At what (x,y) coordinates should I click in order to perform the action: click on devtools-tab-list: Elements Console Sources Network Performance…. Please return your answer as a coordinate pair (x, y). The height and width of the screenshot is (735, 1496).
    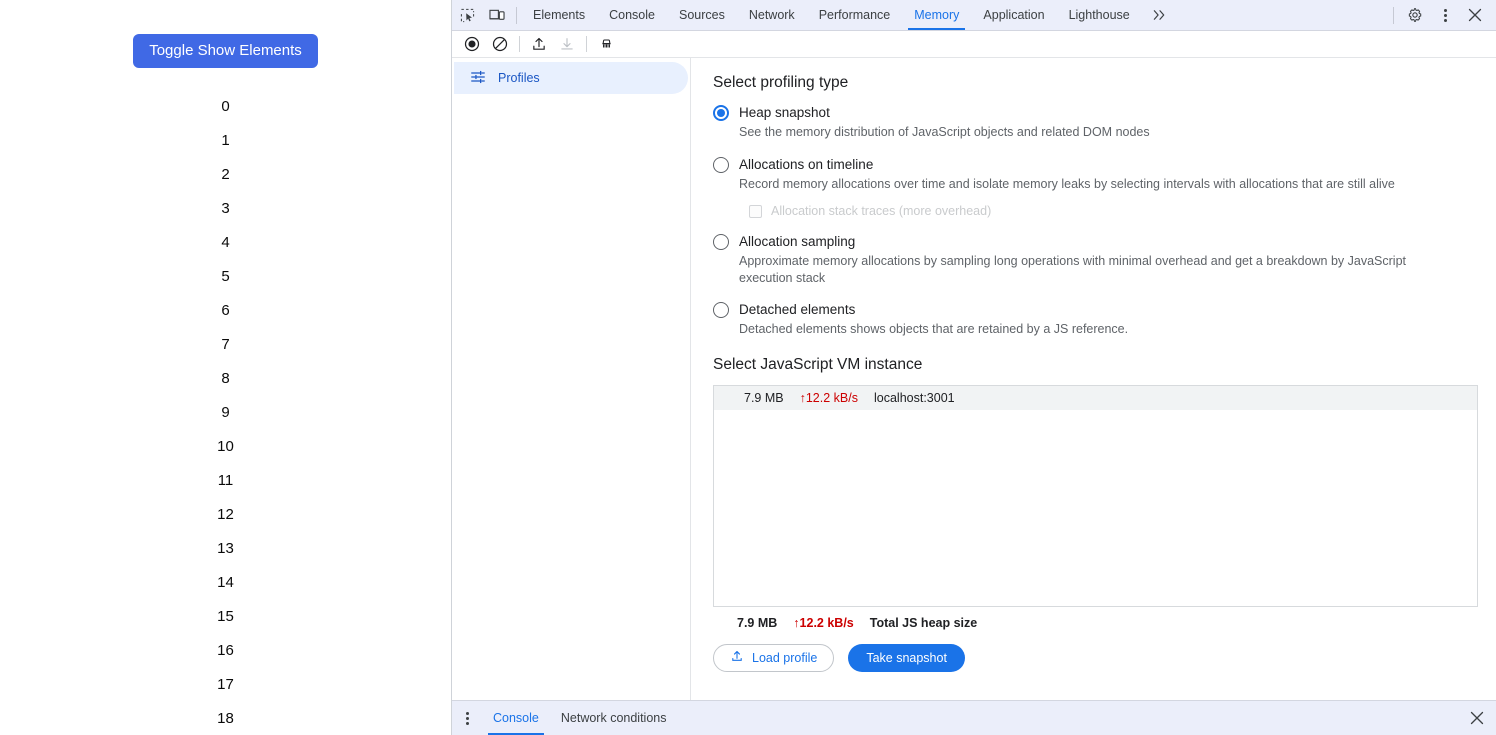
    Looking at the image, I should click on (831, 15).